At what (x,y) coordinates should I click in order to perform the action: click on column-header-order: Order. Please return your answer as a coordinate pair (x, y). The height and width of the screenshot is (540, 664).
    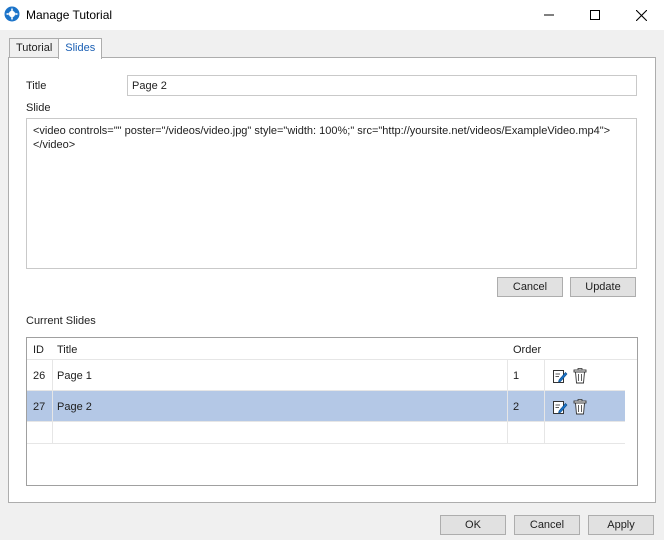
    Looking at the image, I should click on (527, 350).